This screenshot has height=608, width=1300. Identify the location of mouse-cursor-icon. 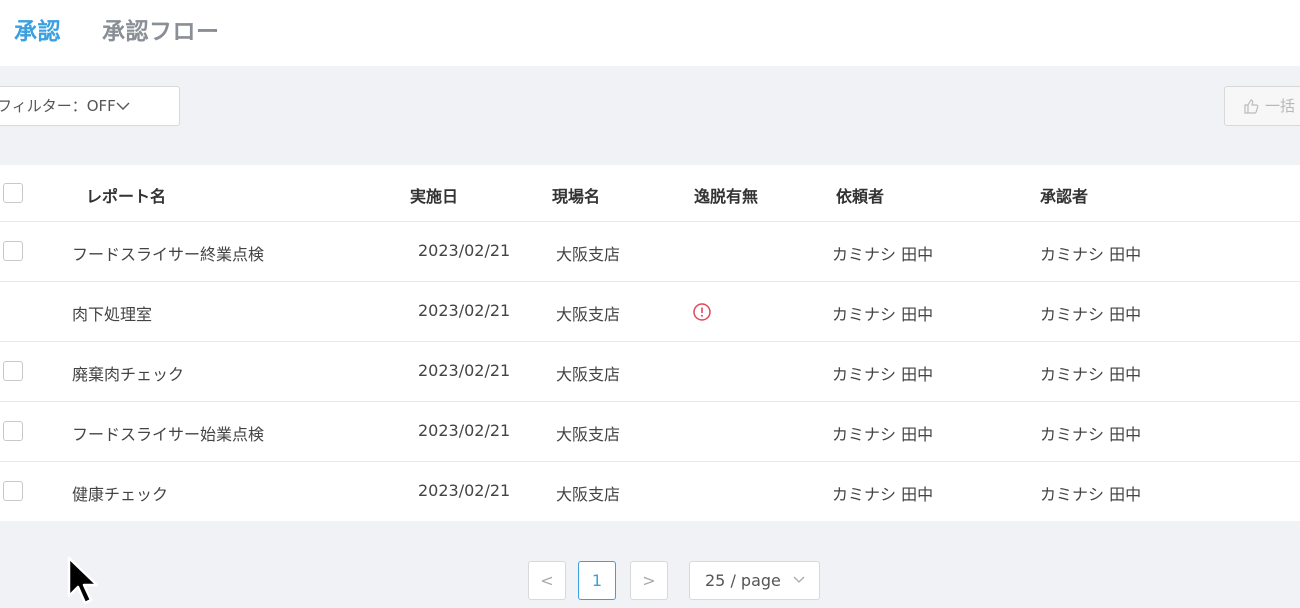
(83, 580).